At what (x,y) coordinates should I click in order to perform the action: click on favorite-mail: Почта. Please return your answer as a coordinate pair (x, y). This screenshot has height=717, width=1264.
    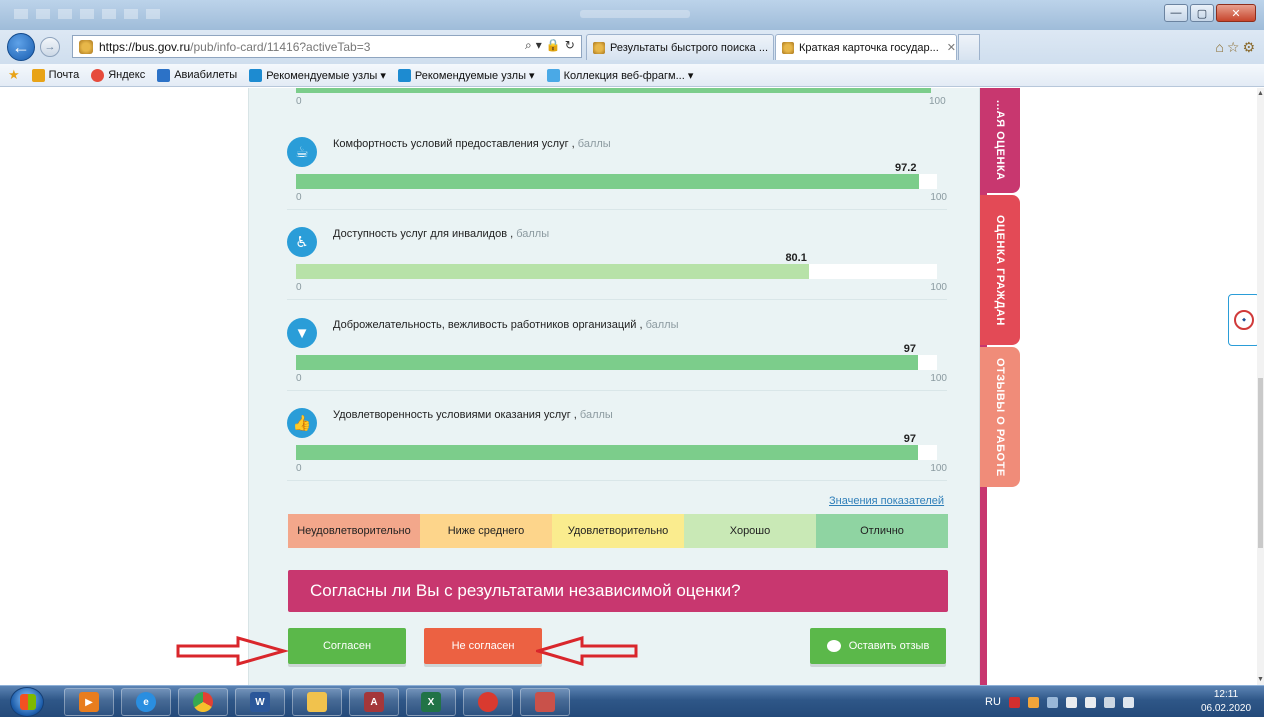
    Looking at the image, I should click on (55, 75).